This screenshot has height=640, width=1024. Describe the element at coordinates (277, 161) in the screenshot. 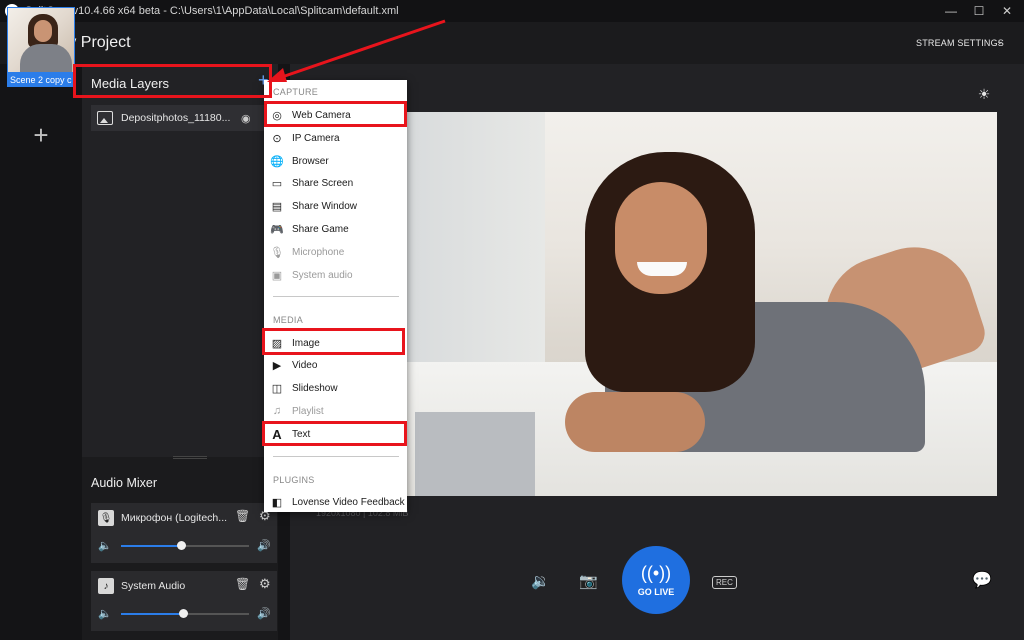

I see `globe-icon: 🌐` at that location.